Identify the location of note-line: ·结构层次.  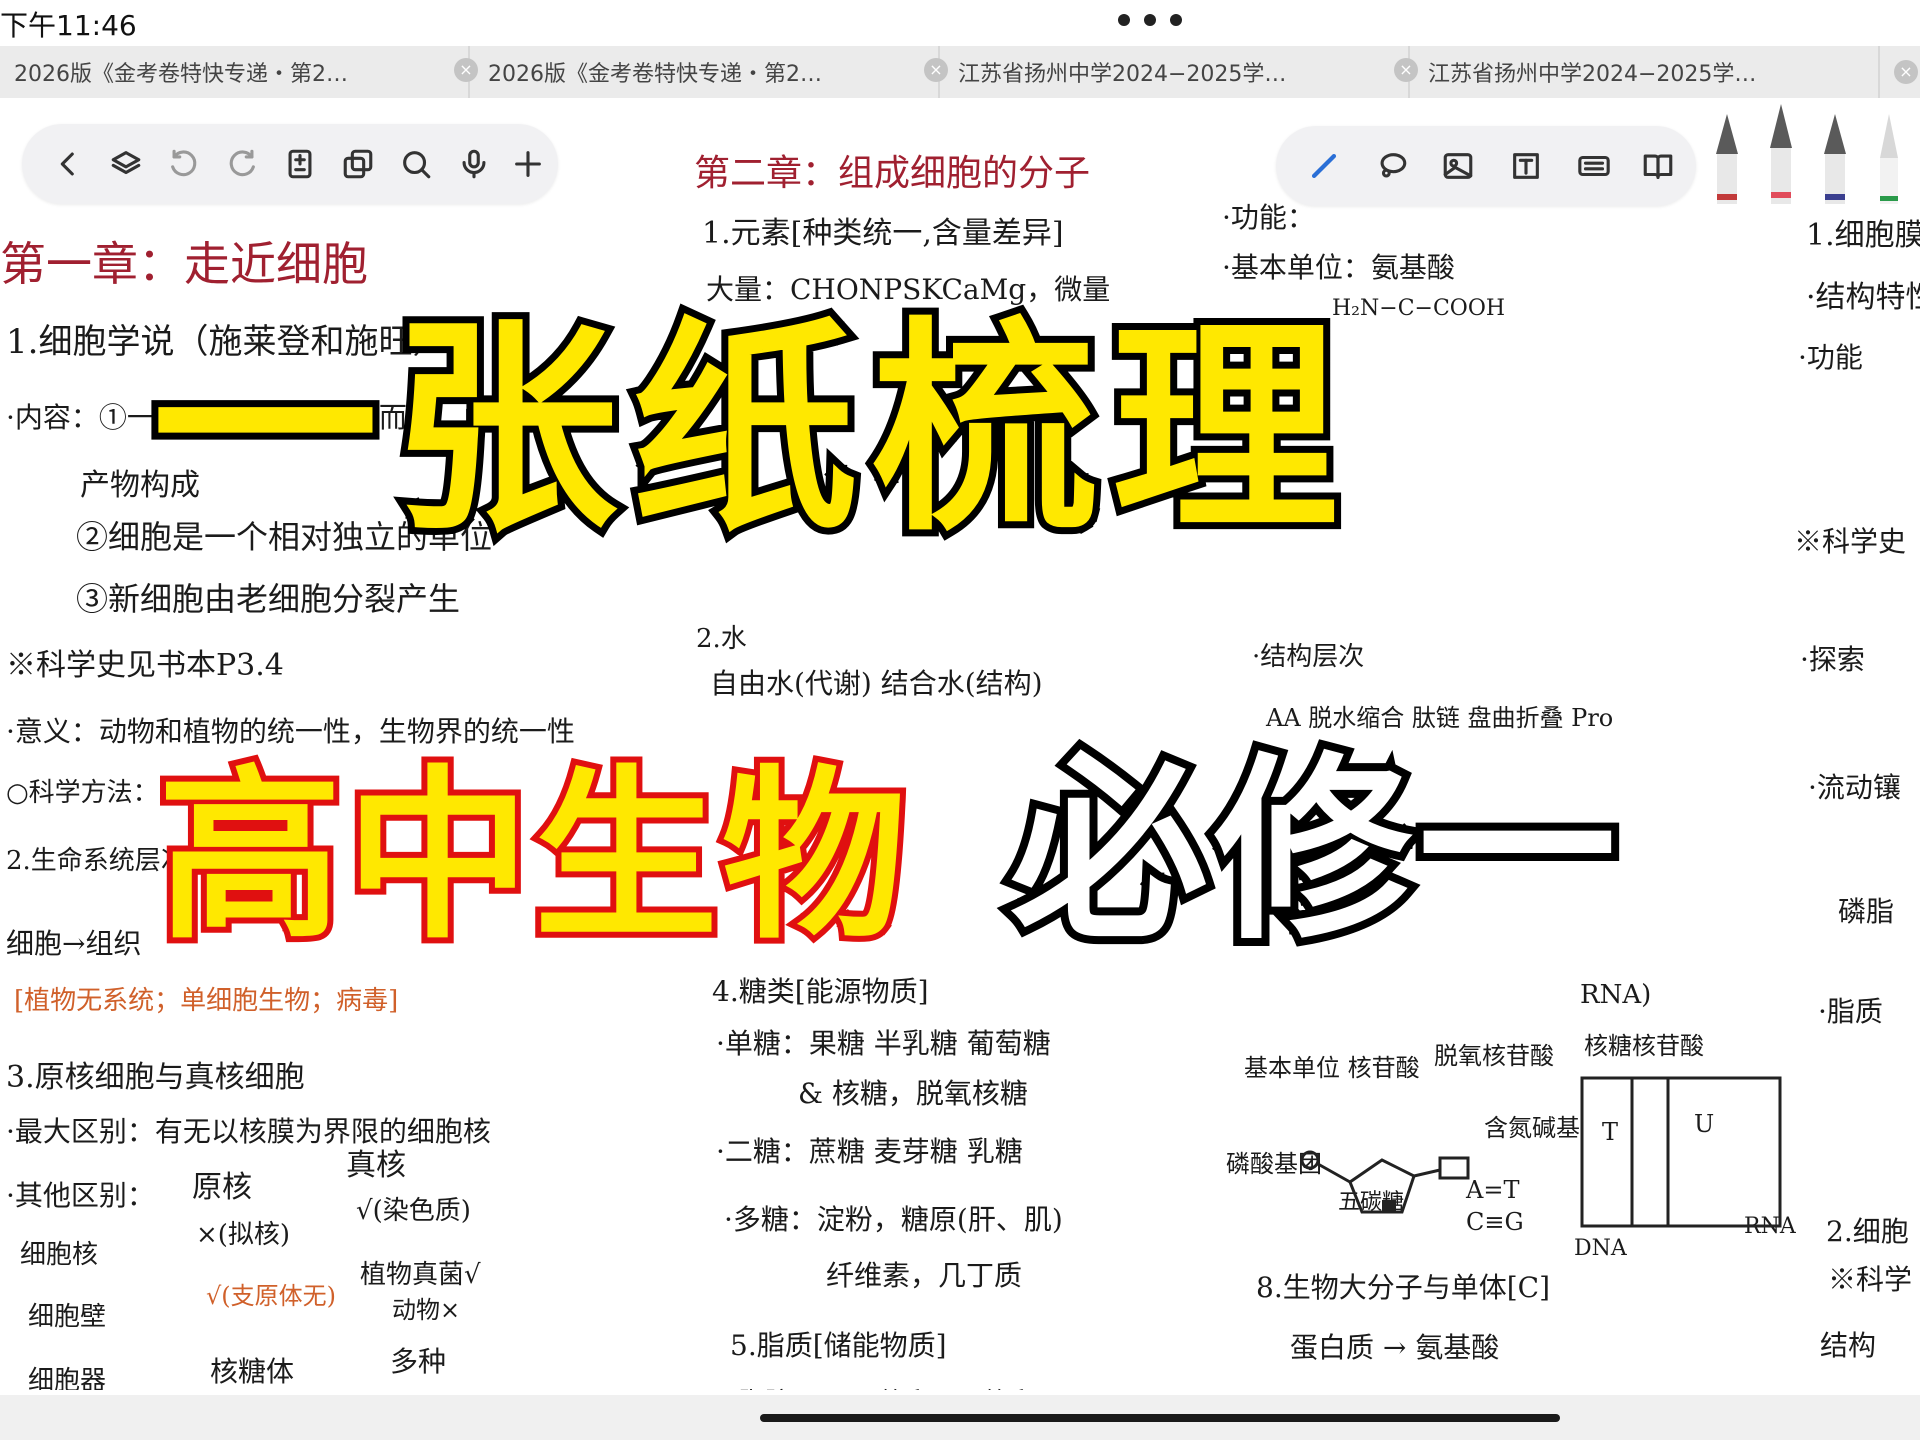
(1308, 657).